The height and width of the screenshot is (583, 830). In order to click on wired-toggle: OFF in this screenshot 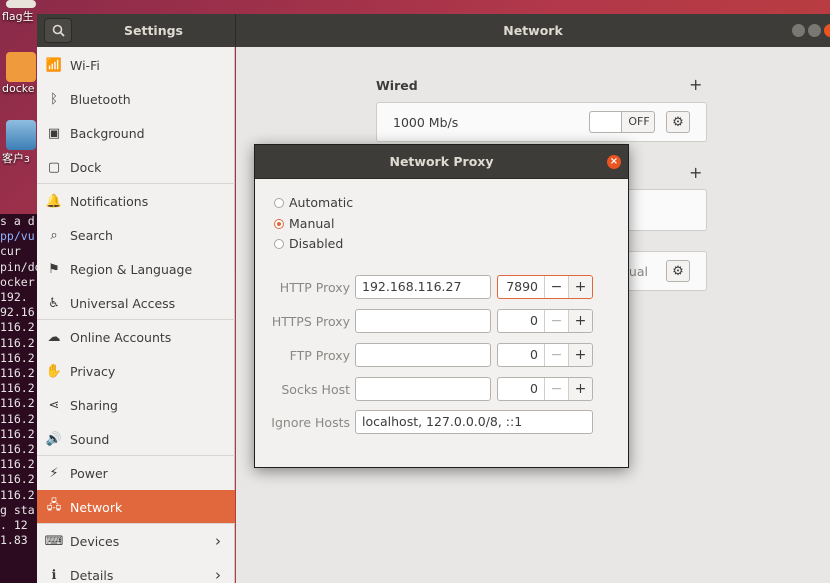, I will do `click(622, 122)`.